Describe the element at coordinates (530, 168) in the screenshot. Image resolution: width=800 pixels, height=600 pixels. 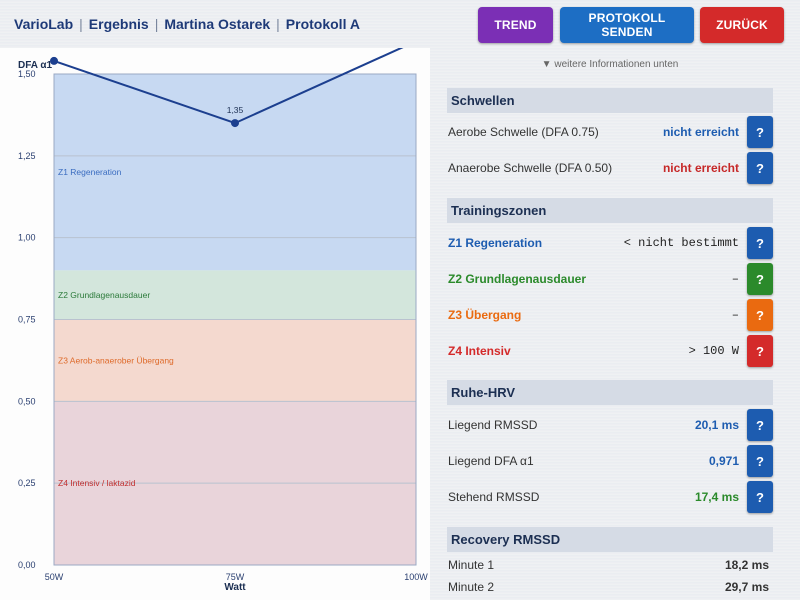
I see `anaerobic-threshold-label: Anaerobe Schwelle (DFA 0.50)` at that location.